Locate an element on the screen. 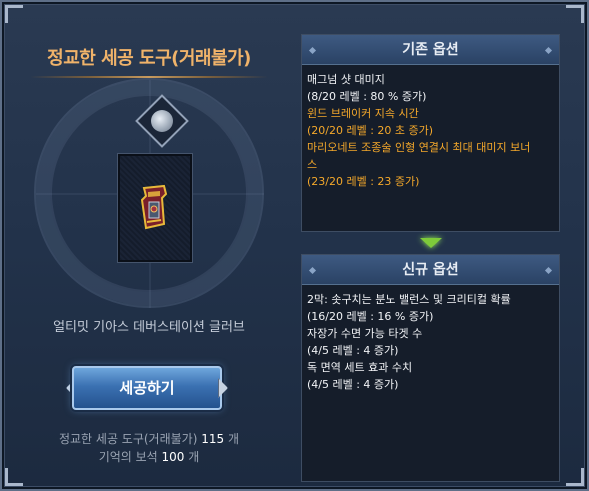 This screenshot has height=491, width=589. panel-title: 정교한 세공 도구(거래불가) is located at coordinates (149, 58).